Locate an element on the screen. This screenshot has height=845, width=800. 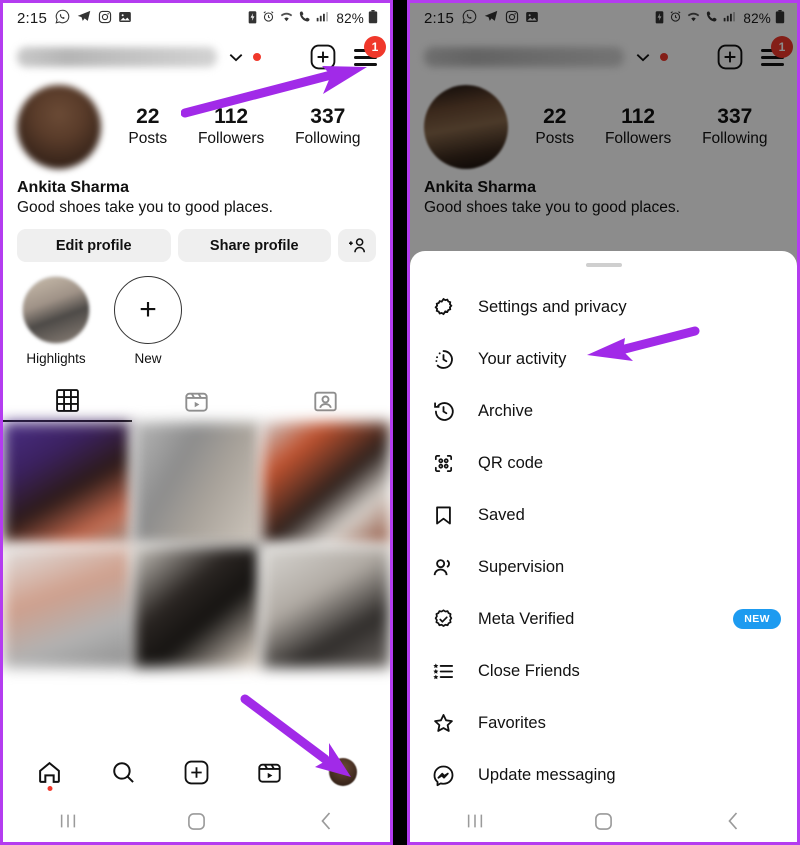
status-bar-left: 2:15 is located at coordinates (74, 18).